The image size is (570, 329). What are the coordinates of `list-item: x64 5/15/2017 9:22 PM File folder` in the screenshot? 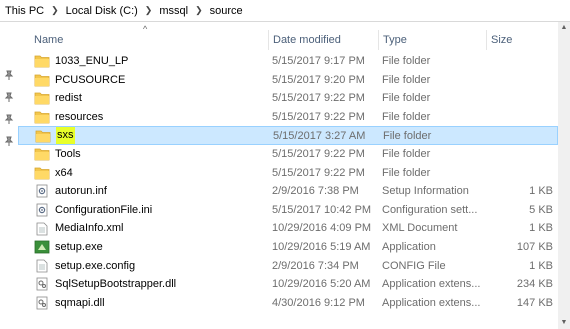 It's located at (288, 173).